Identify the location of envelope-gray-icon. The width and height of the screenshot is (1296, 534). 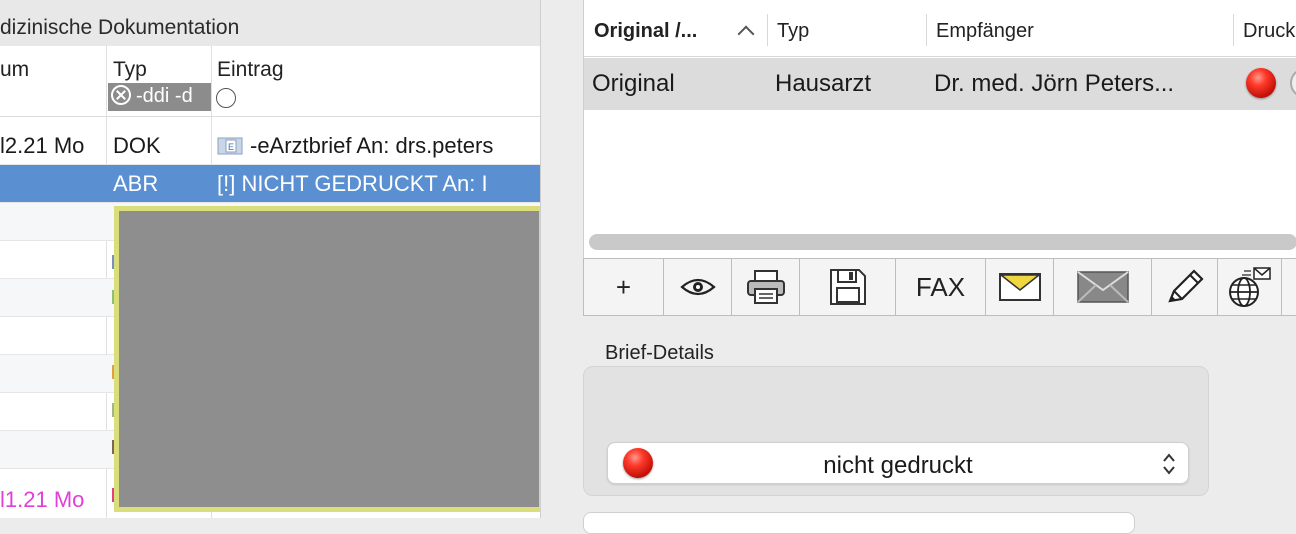
(1102, 287).